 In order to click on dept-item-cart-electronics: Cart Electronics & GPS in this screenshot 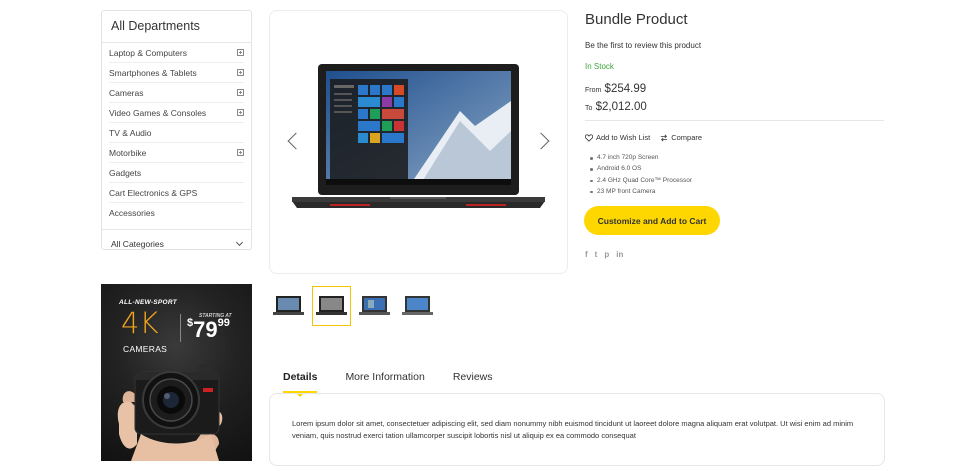, I will do `click(176, 193)`.